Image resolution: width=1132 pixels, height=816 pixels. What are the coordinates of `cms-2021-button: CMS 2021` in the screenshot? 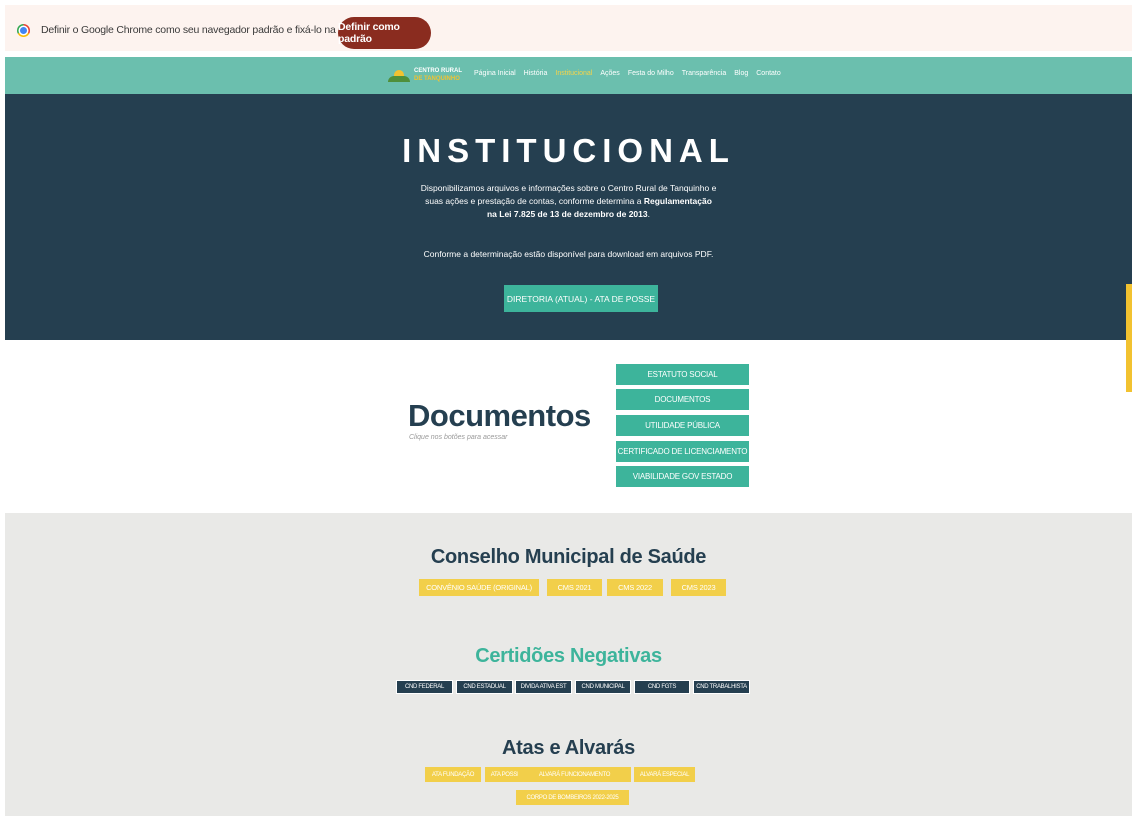 It's located at (574, 587).